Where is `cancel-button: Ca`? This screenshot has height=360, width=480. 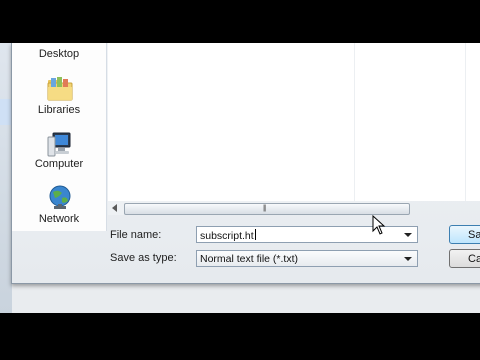
cancel-button: Ca is located at coordinates (464, 258).